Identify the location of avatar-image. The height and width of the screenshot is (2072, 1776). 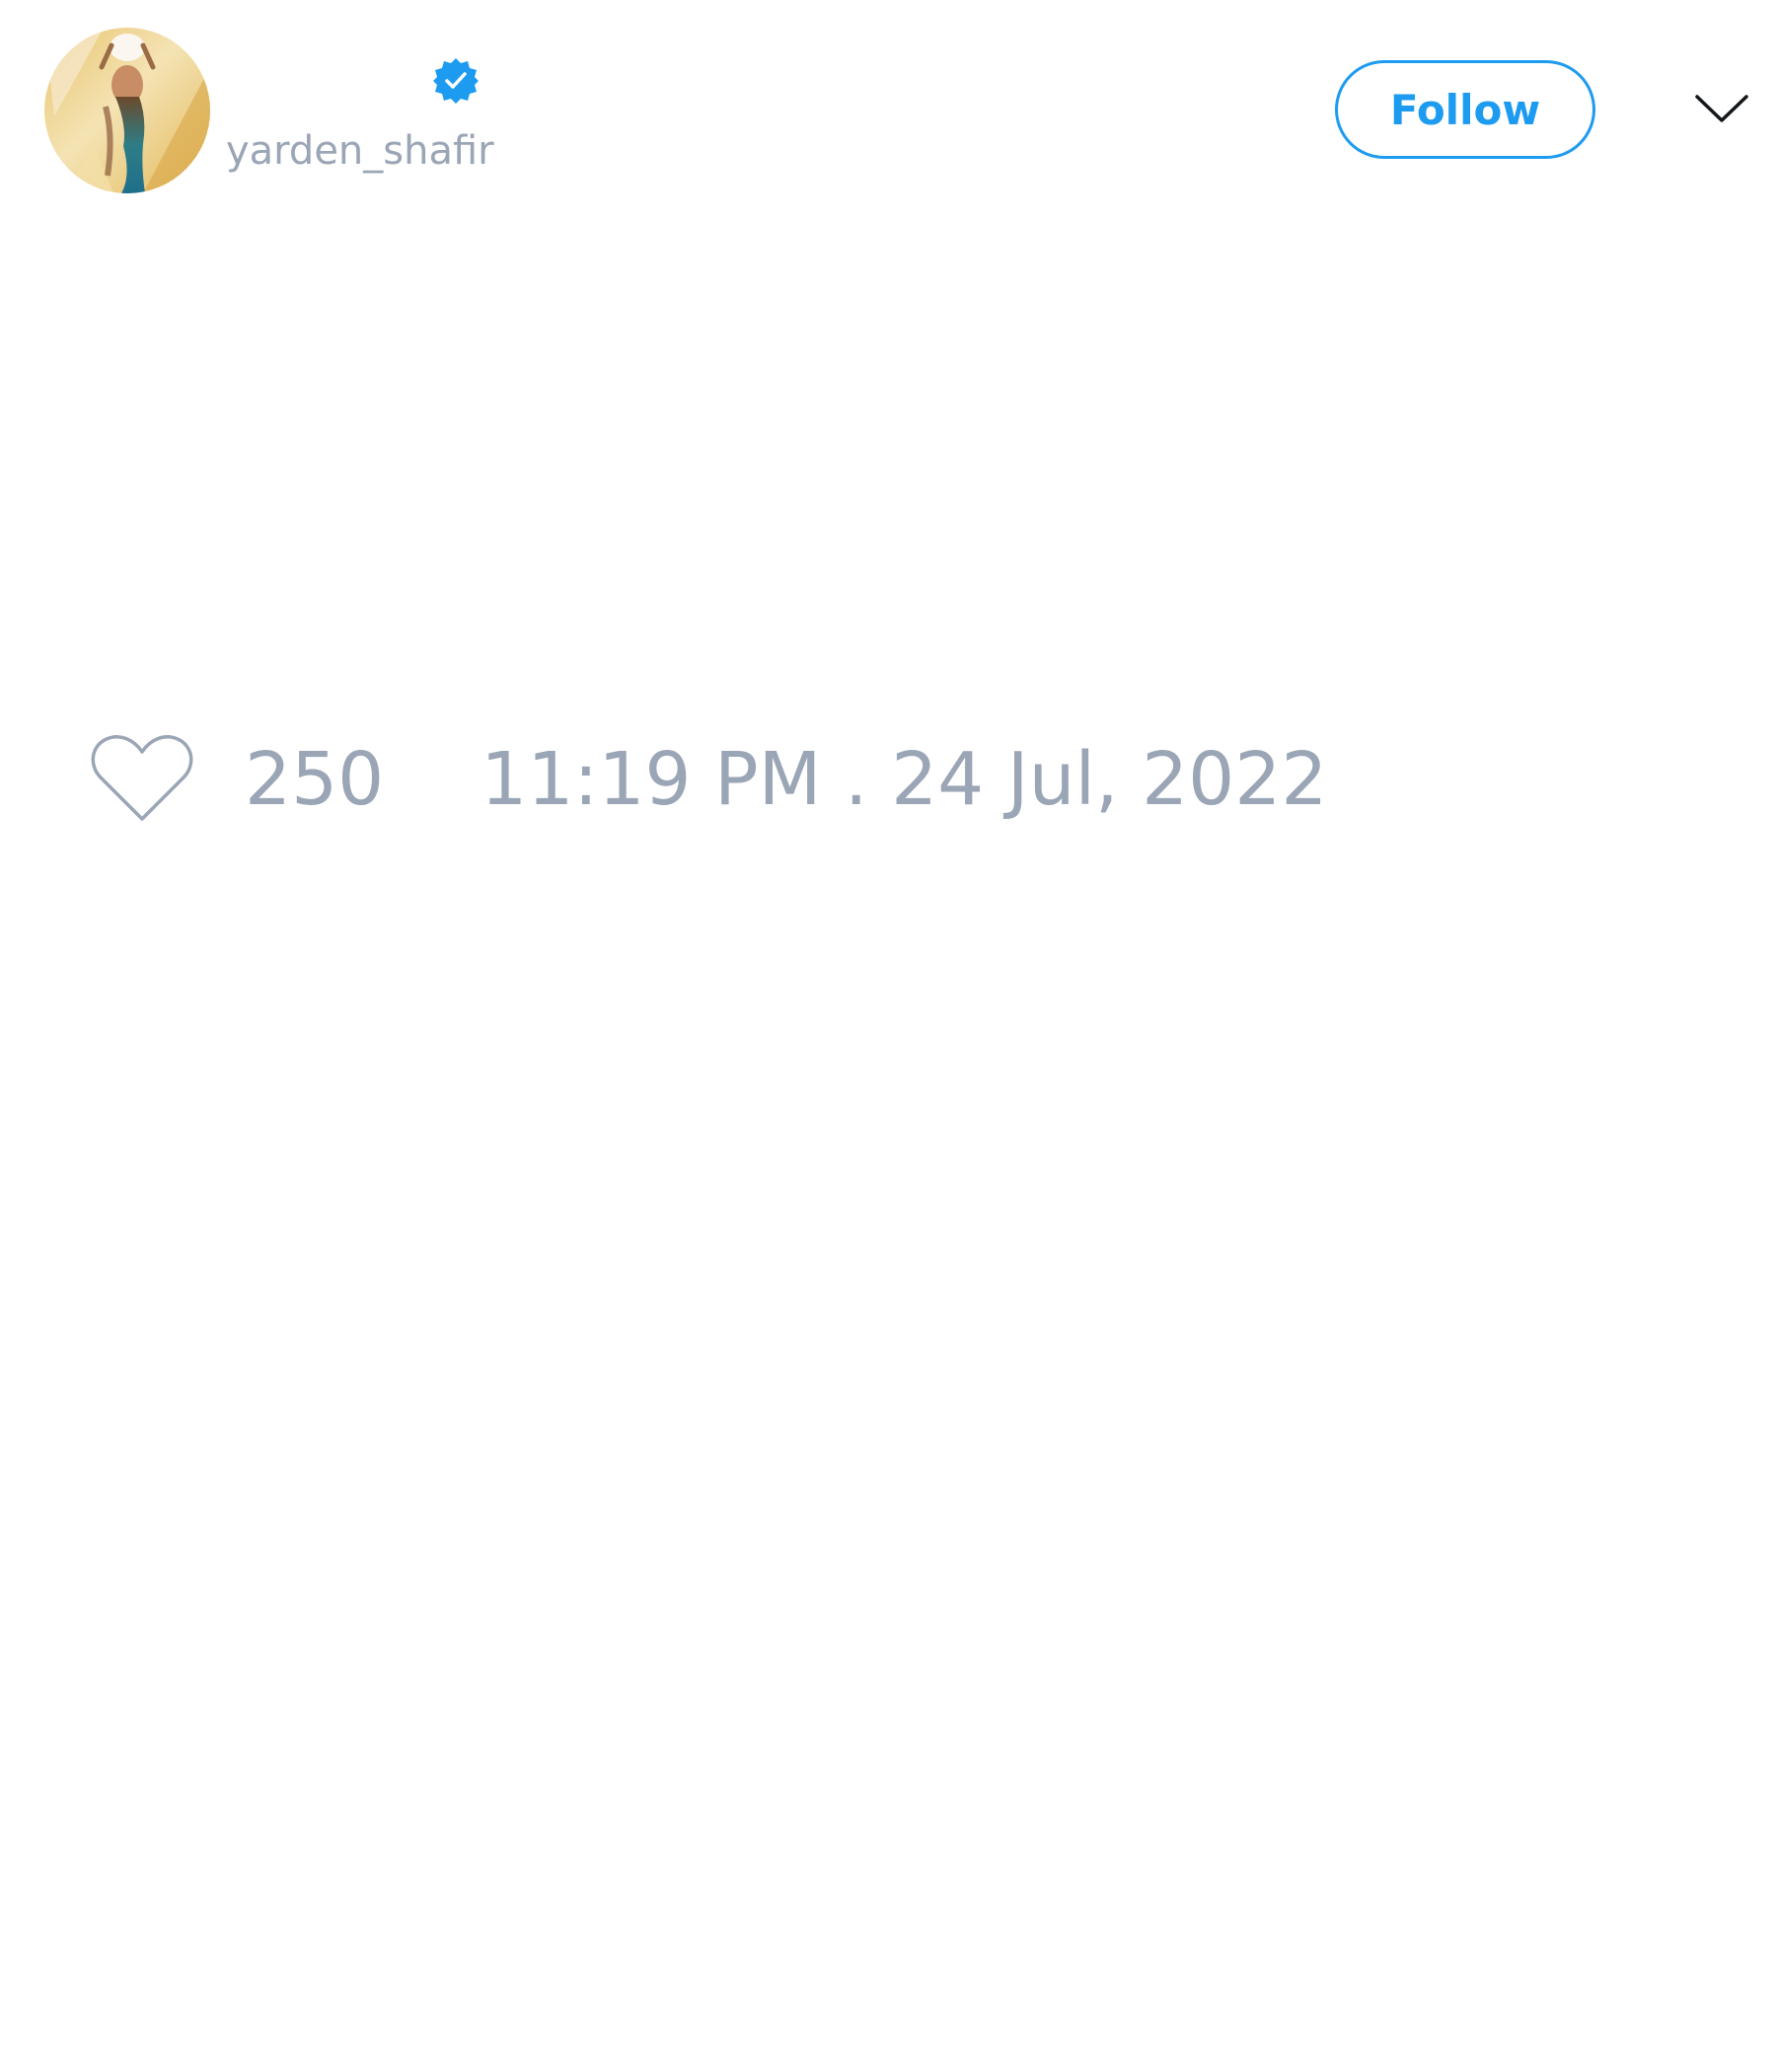
(127, 111).